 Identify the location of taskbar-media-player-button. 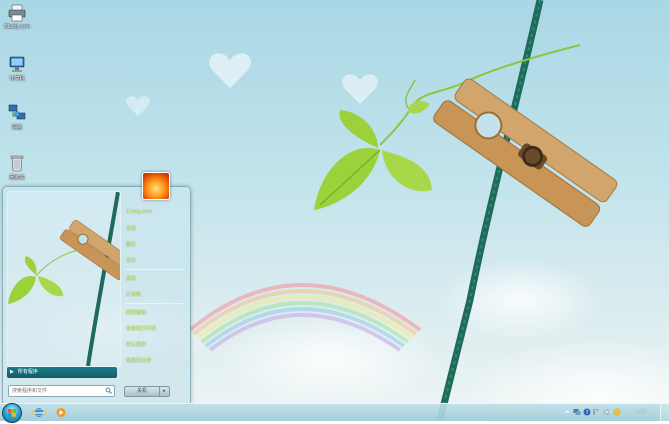
(61, 412).